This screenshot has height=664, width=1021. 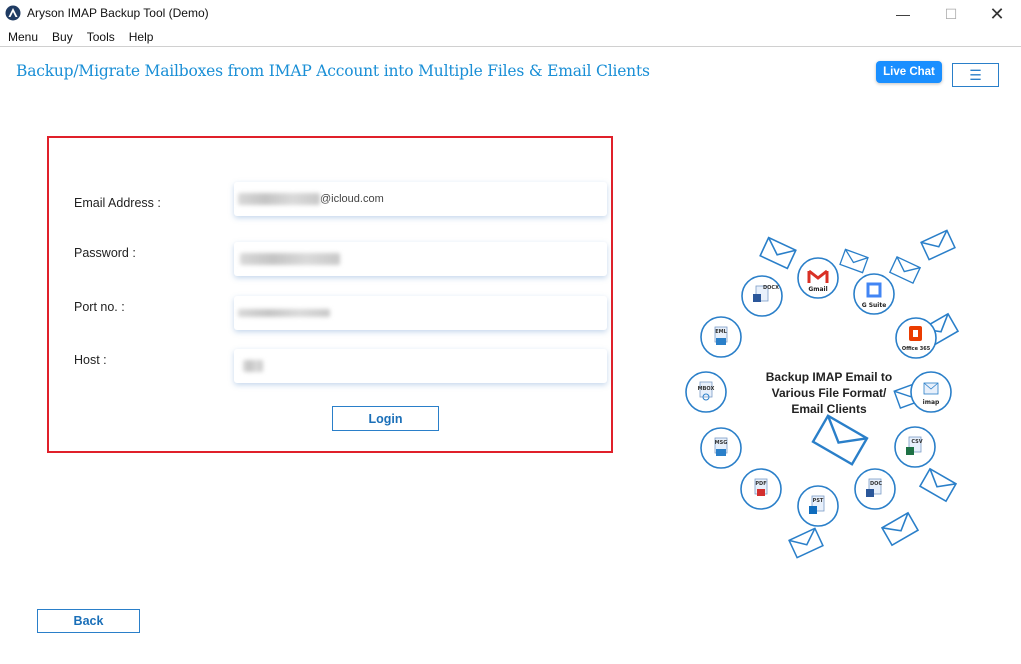 What do you see at coordinates (817, 289) in the screenshot?
I see `svg-text: Gmail` at bounding box center [817, 289].